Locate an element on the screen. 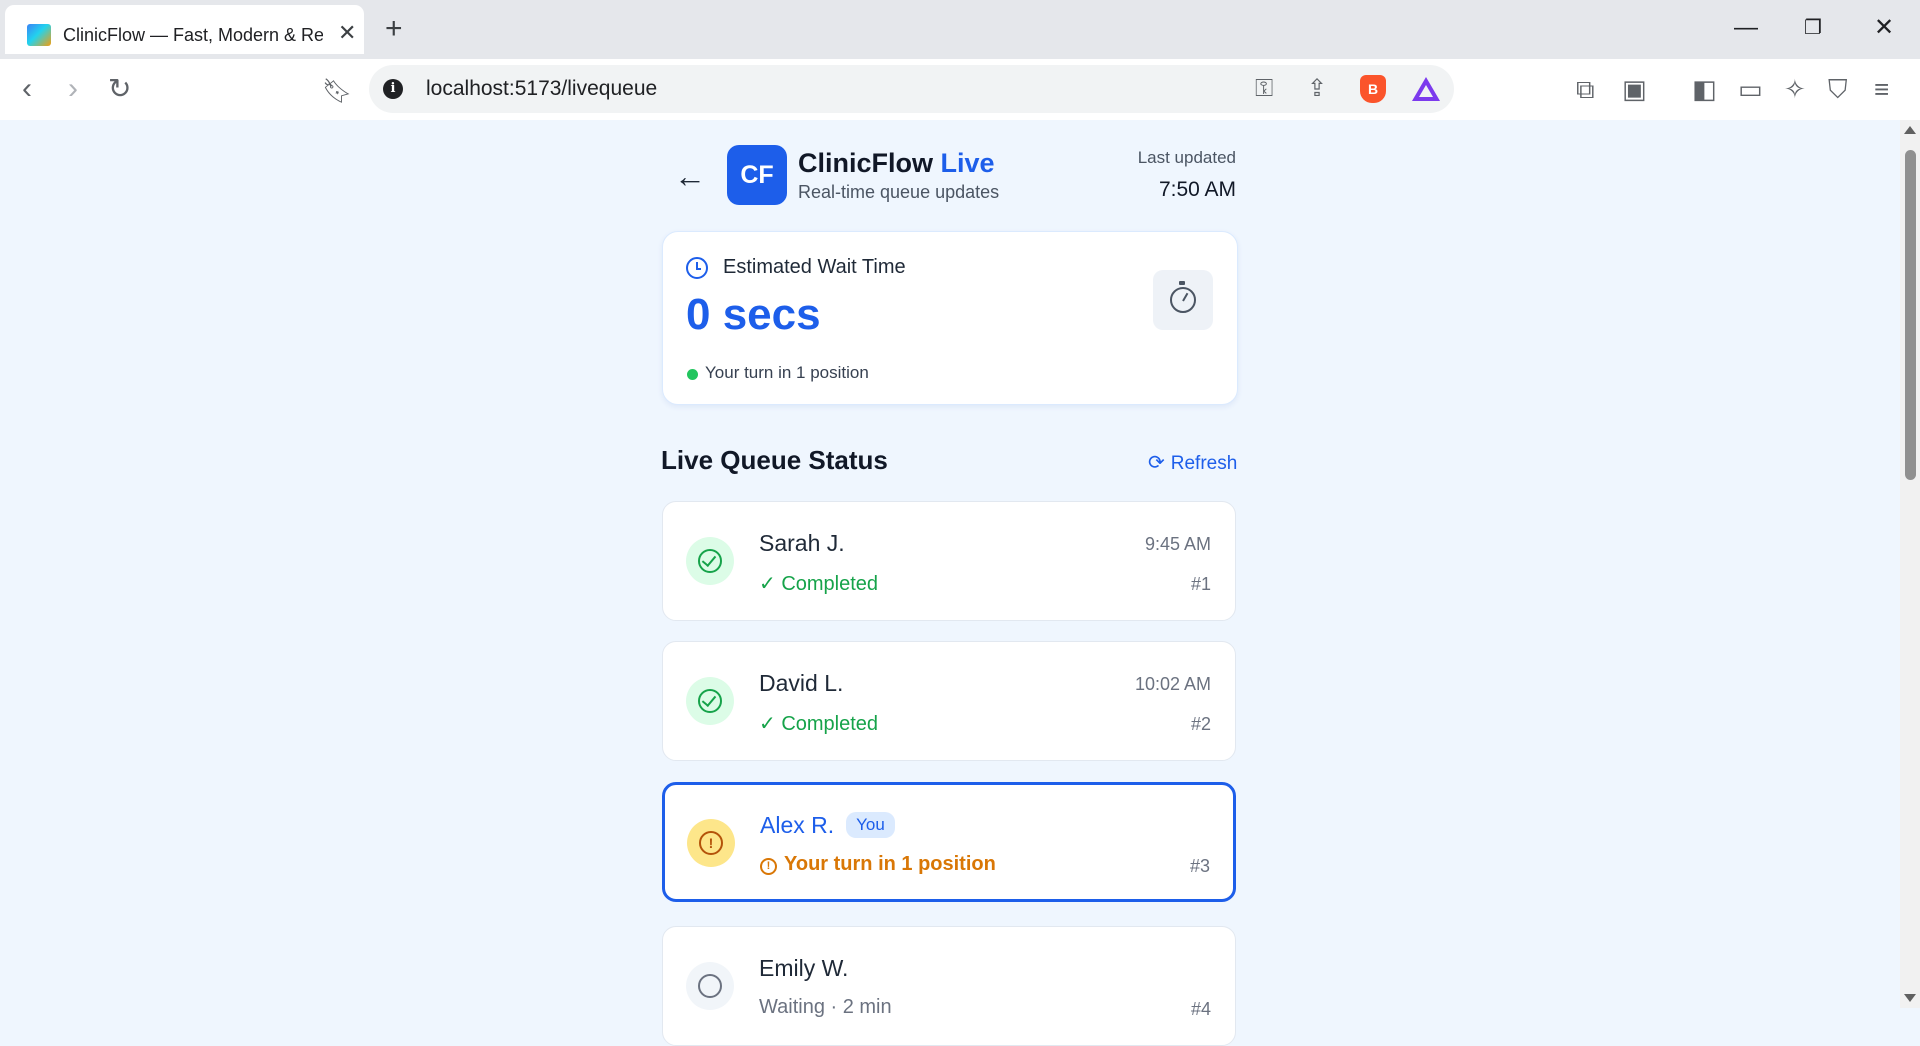 The image size is (1920, 1046). queue-item: David L. ✓ Completed 10:02 AM #2 is located at coordinates (949, 701).